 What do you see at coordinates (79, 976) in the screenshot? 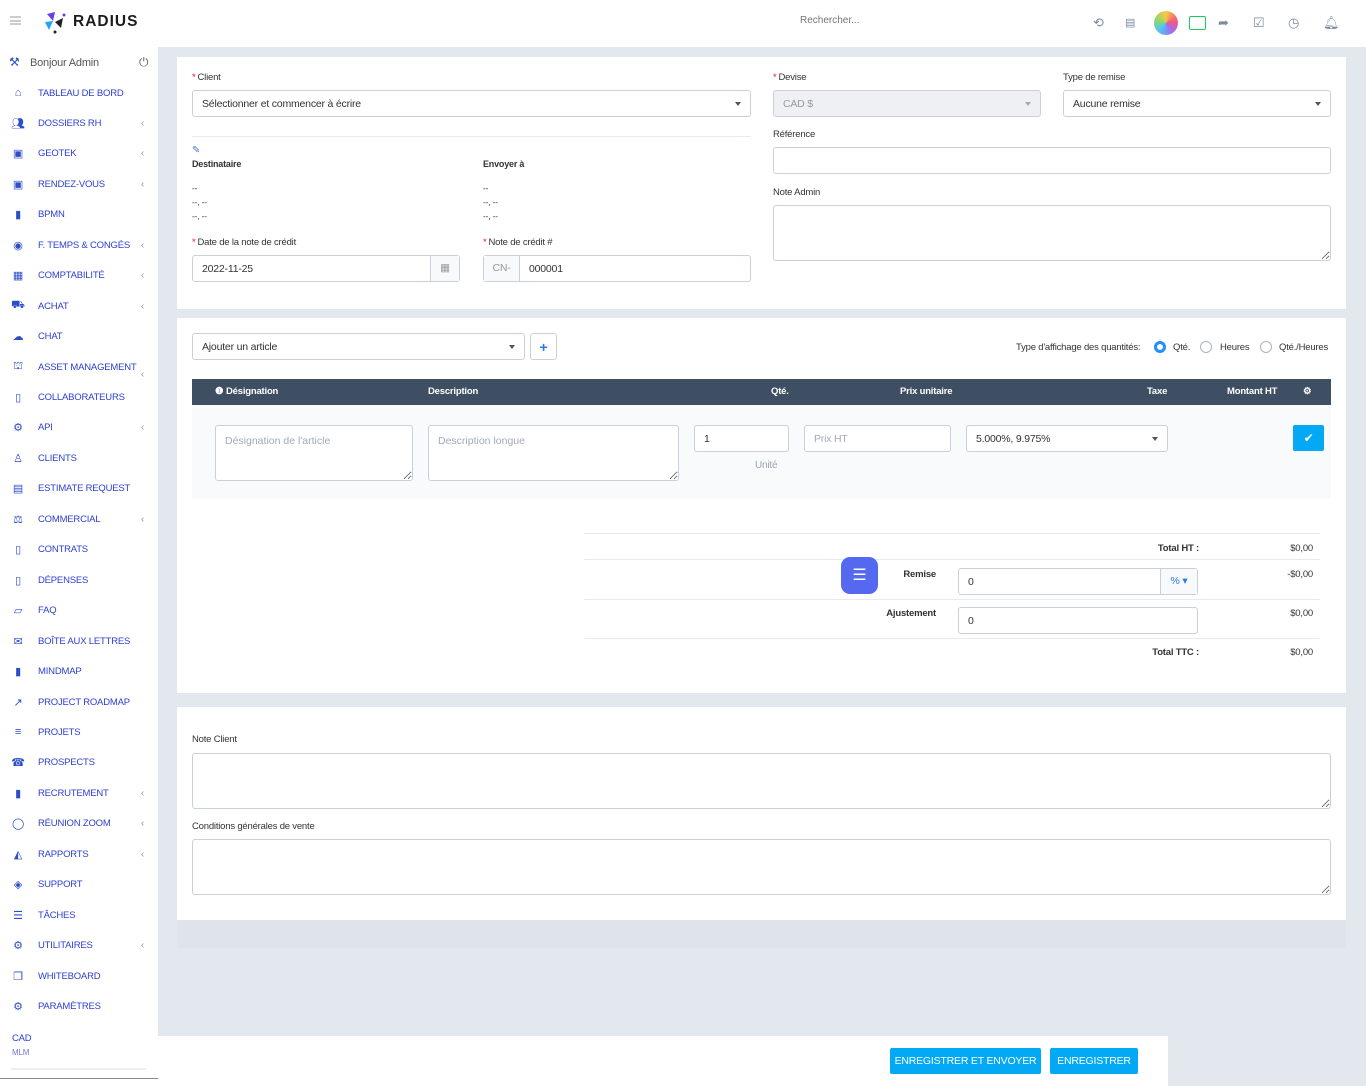
I see `sidebar-item-whiteboard: ❐ WHITEBOARD` at bounding box center [79, 976].